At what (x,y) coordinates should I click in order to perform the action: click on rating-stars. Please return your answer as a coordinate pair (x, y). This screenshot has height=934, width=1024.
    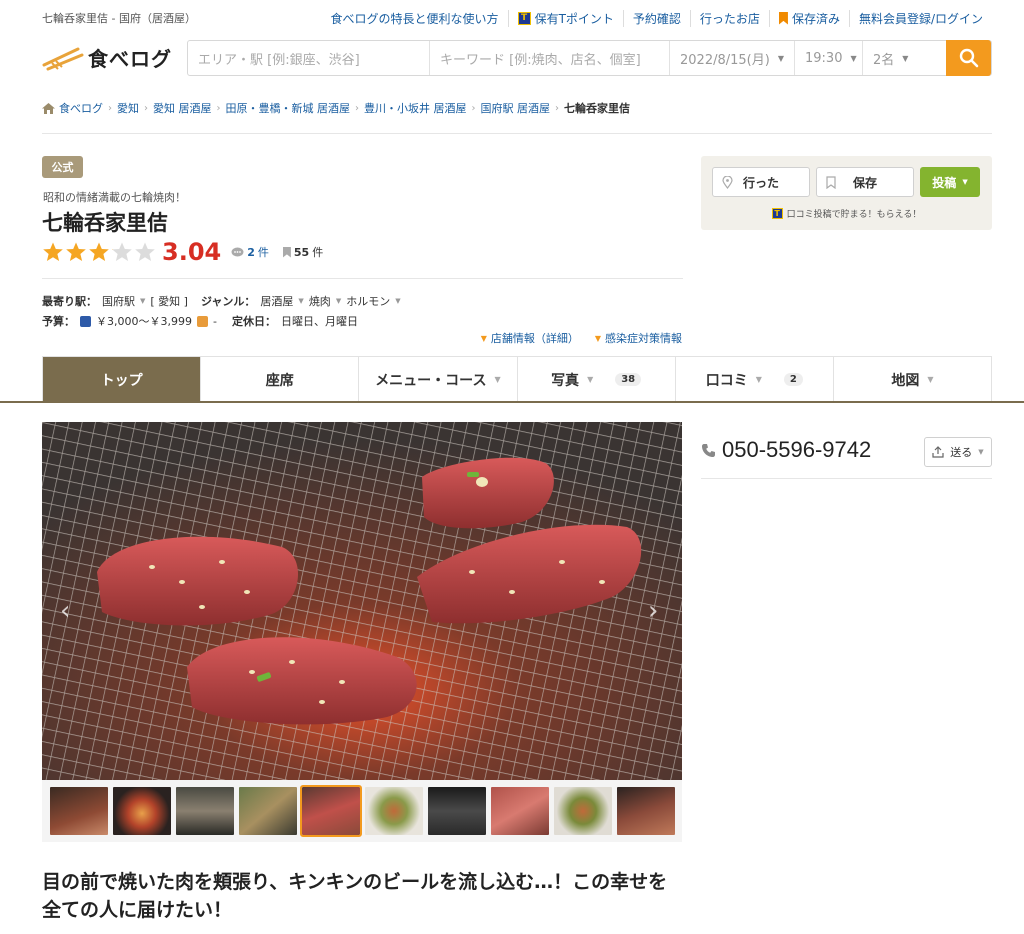
    Looking at the image, I should click on (99, 252).